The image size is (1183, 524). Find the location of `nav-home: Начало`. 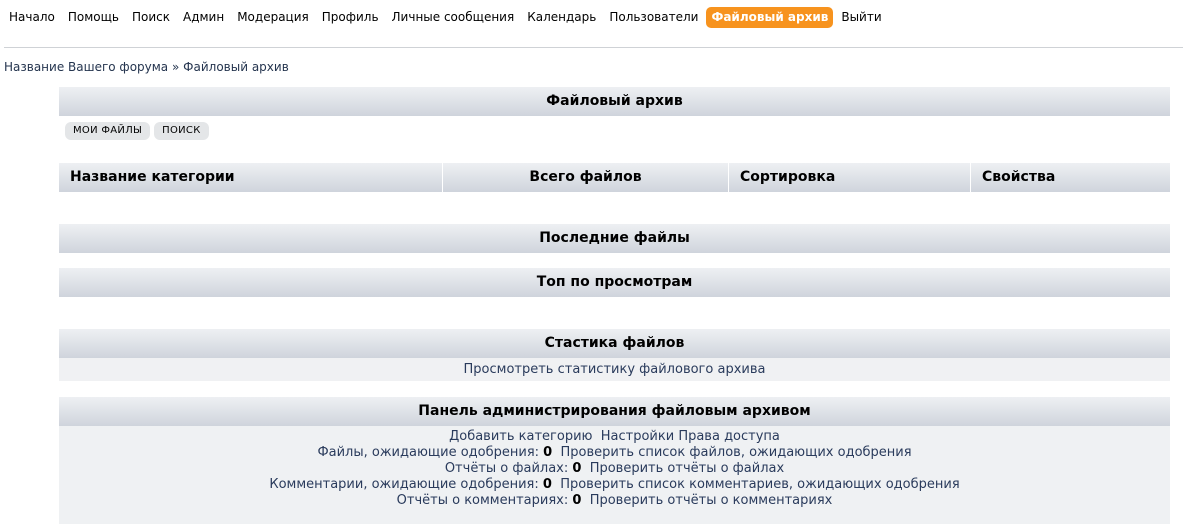

nav-home: Начало is located at coordinates (32, 17).